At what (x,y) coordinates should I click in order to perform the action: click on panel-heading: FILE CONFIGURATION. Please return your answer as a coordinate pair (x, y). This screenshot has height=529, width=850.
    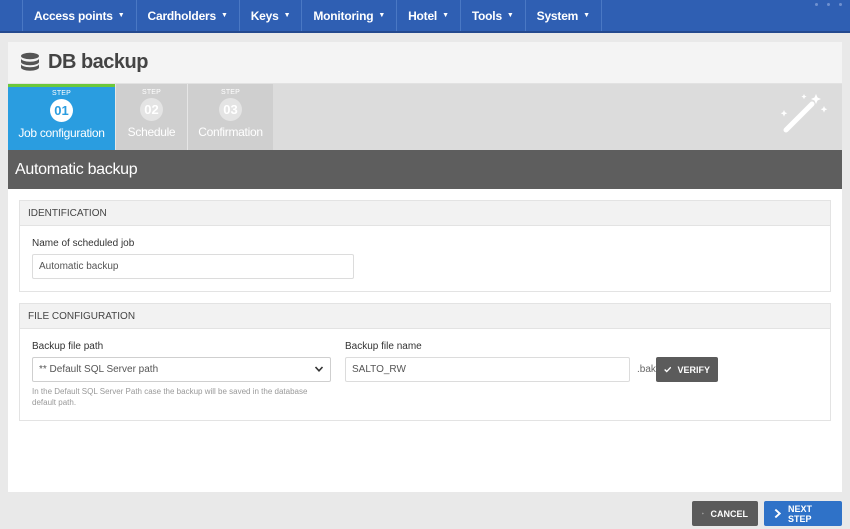
    Looking at the image, I should click on (425, 316).